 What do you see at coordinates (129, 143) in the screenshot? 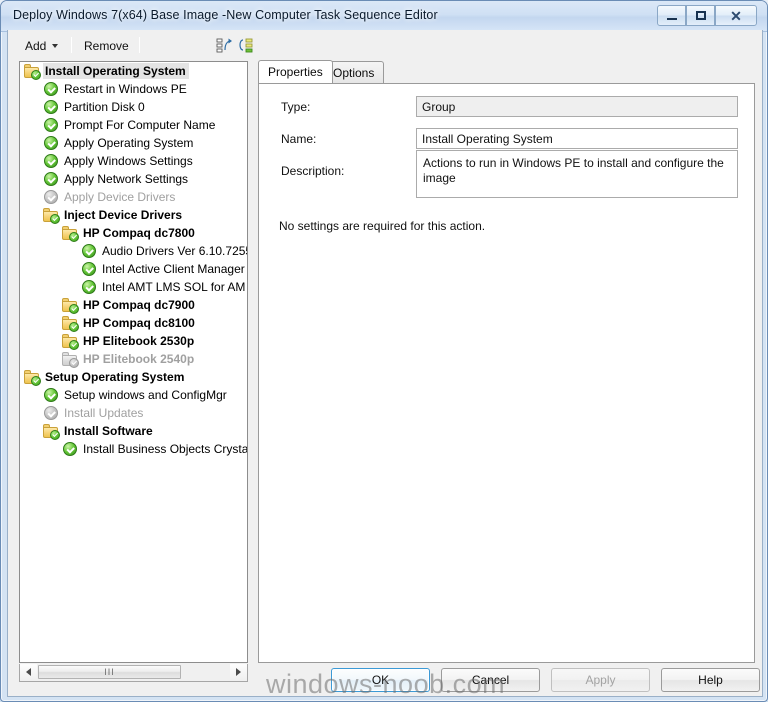
I see `tree-item-label: Apply Operating System` at bounding box center [129, 143].